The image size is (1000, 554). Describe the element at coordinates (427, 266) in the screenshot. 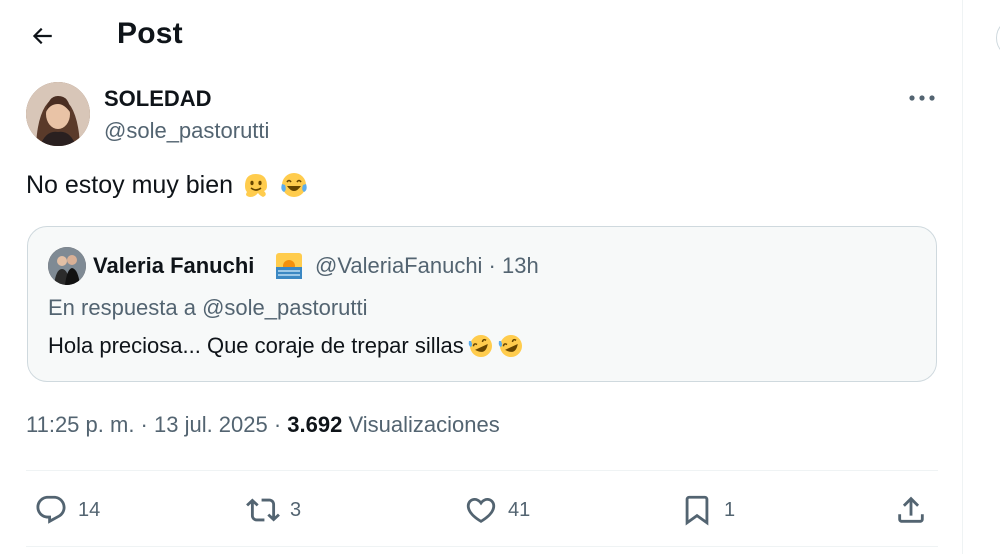

I see `quoted-handle-time: @ValeriaFanuchi · 13h` at that location.